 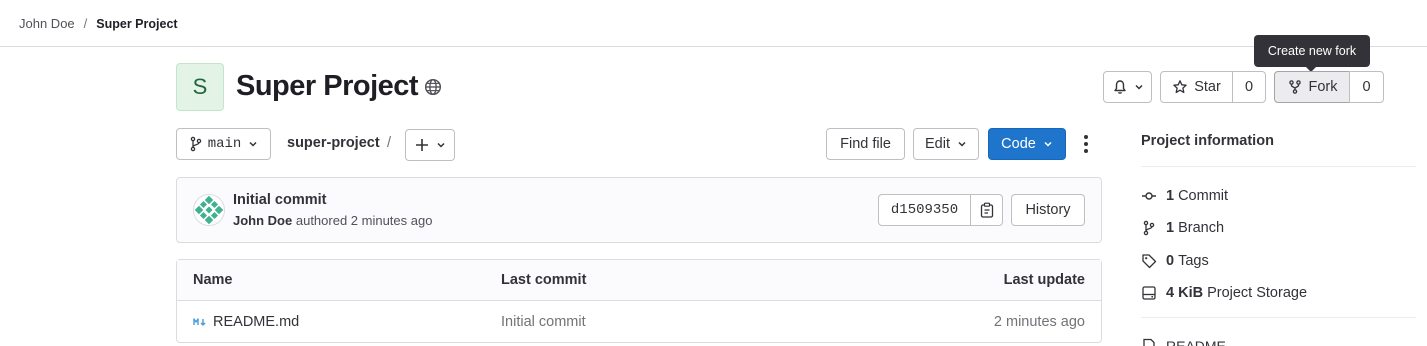 What do you see at coordinates (1257, 293) in the screenshot?
I see `storage-label: Project Storage` at bounding box center [1257, 293].